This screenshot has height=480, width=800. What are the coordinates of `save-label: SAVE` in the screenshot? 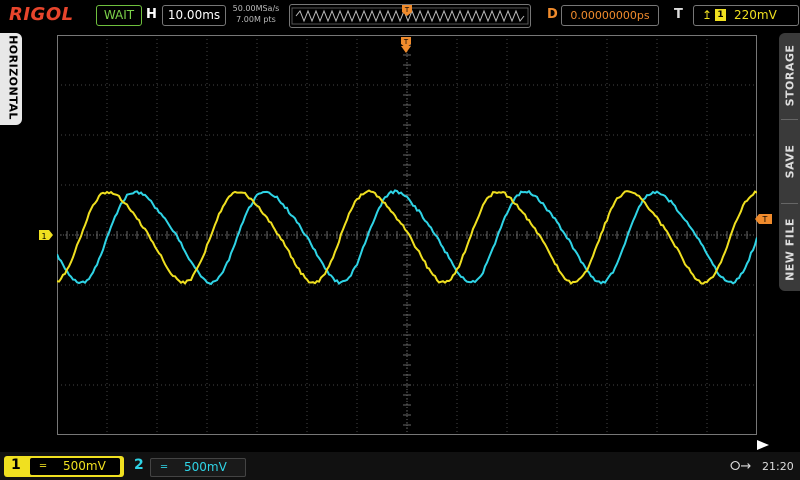 It's located at (790, 162).